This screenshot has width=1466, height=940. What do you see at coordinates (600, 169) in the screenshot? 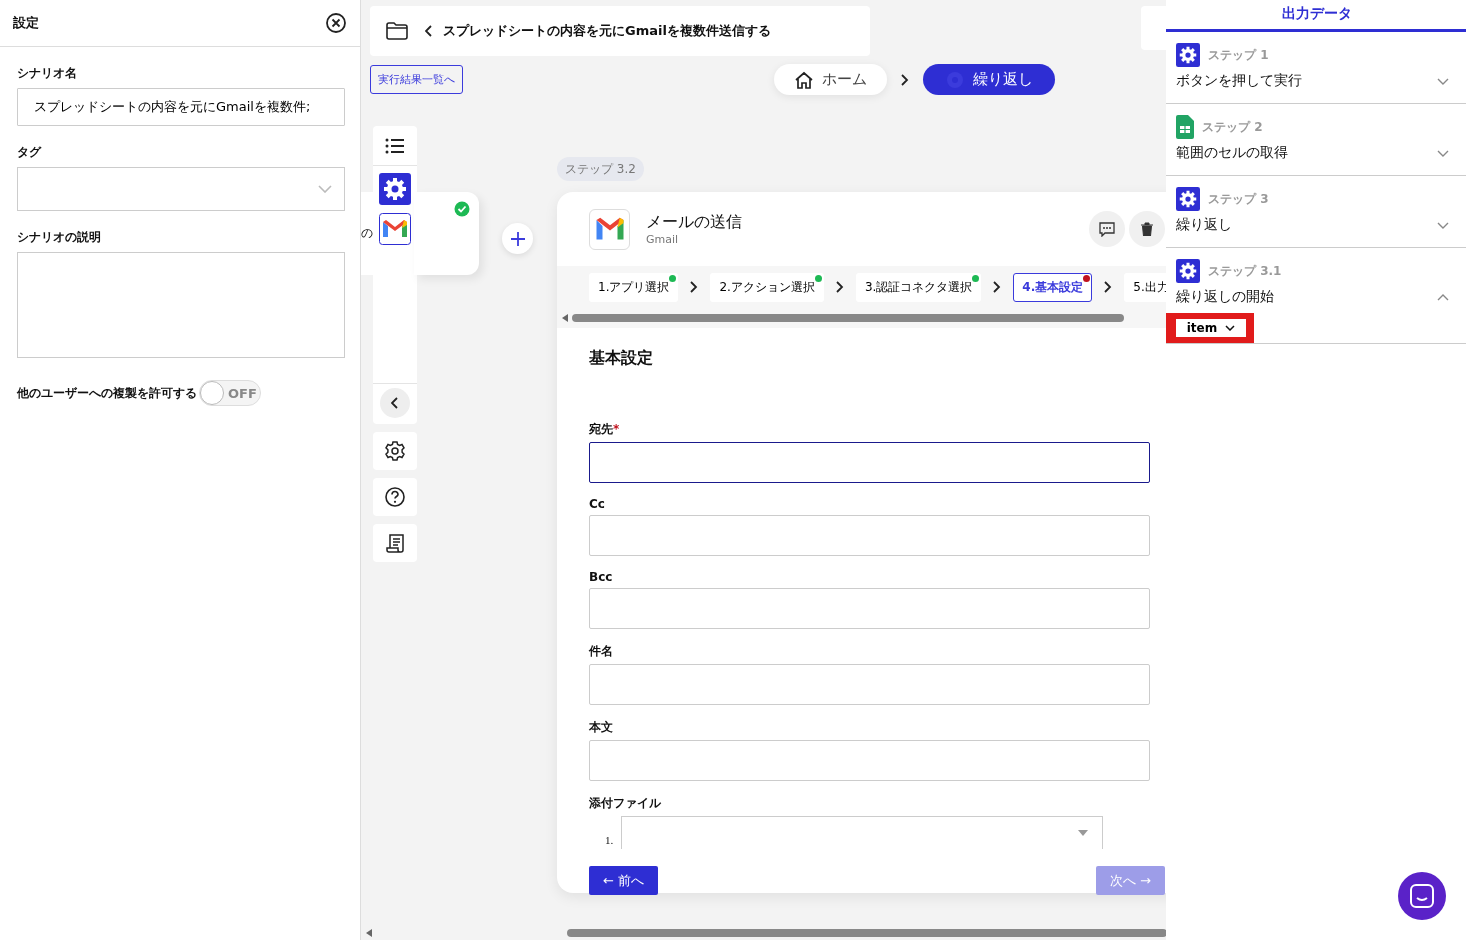
I see `step-badge: ステップ 3.2` at bounding box center [600, 169].